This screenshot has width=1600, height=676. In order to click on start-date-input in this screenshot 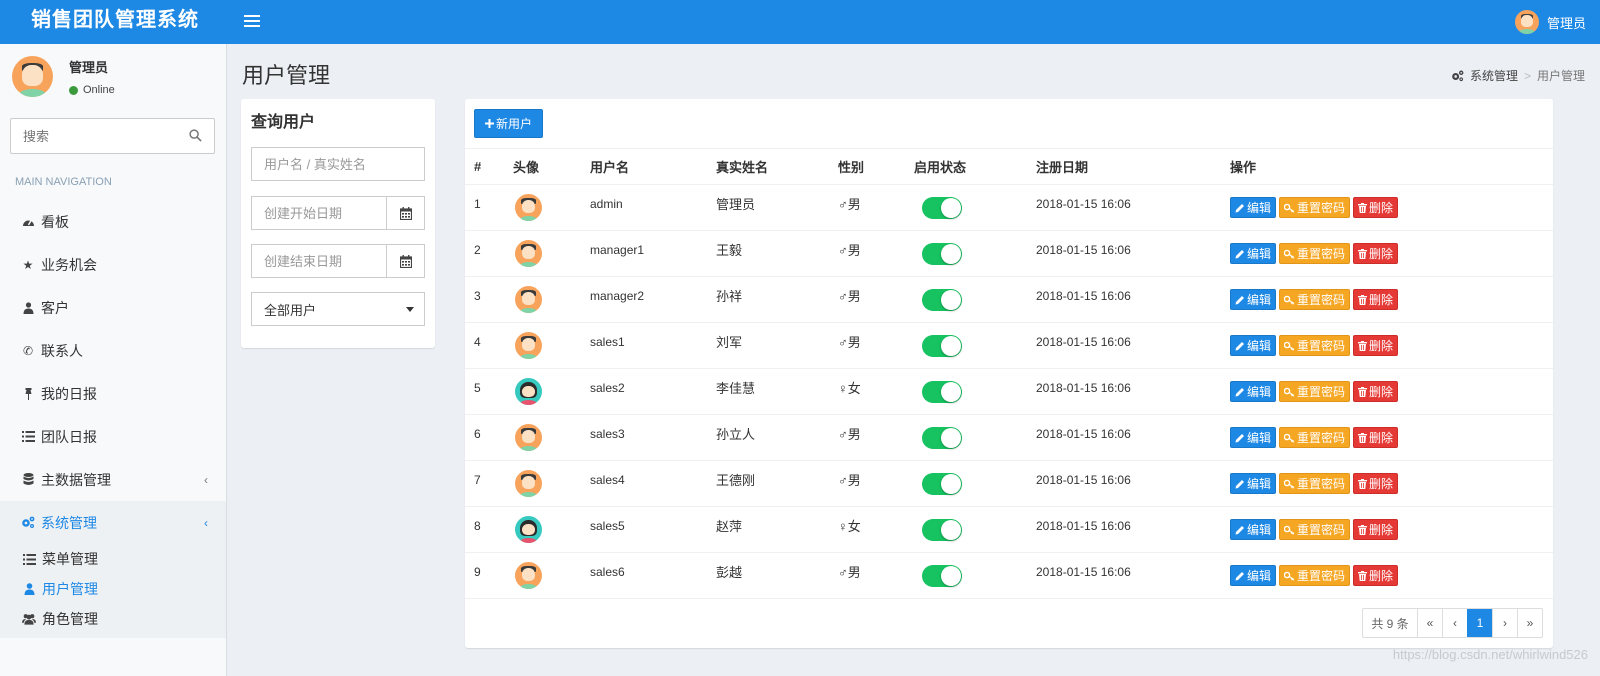, I will do `click(319, 213)`.